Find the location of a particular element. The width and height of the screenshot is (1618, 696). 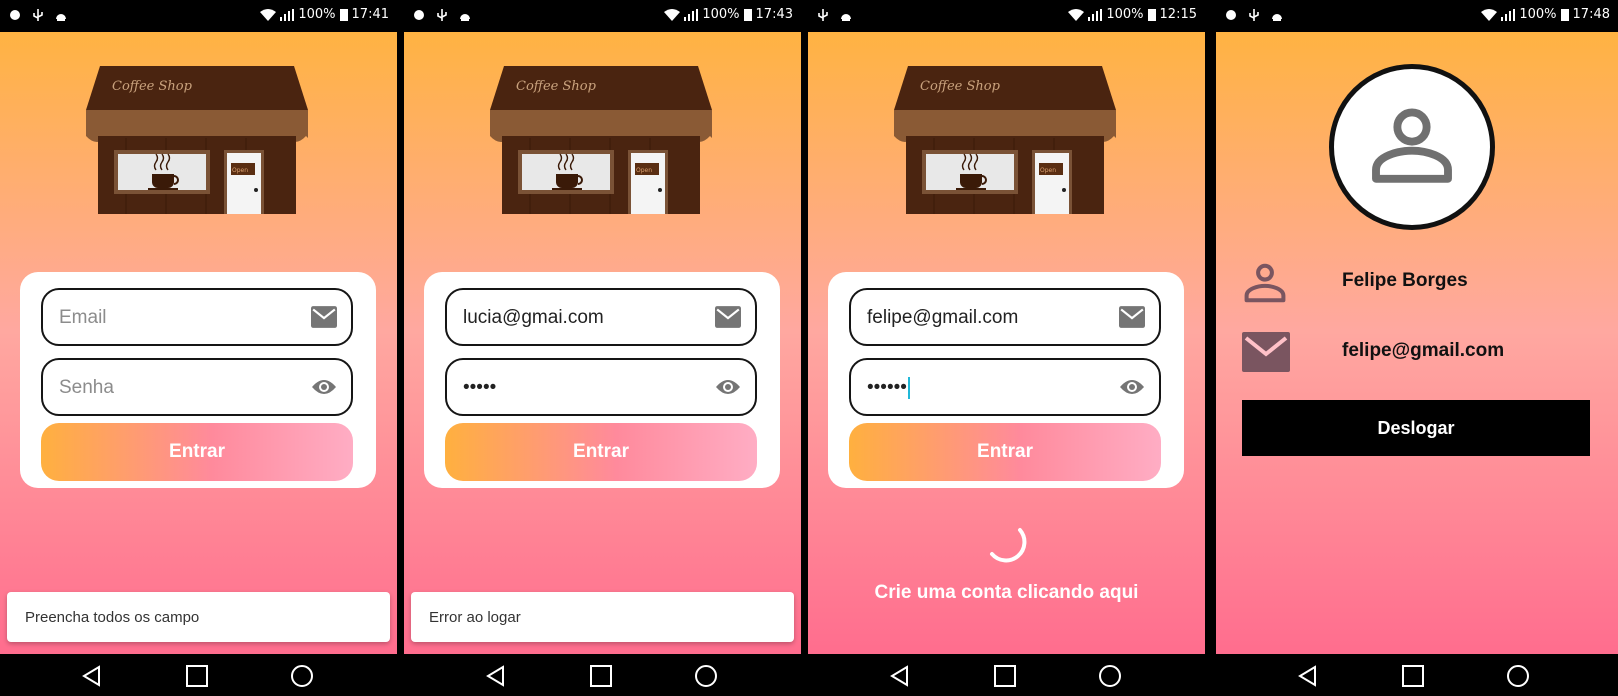

password-field: •••••• is located at coordinates (1005, 387).